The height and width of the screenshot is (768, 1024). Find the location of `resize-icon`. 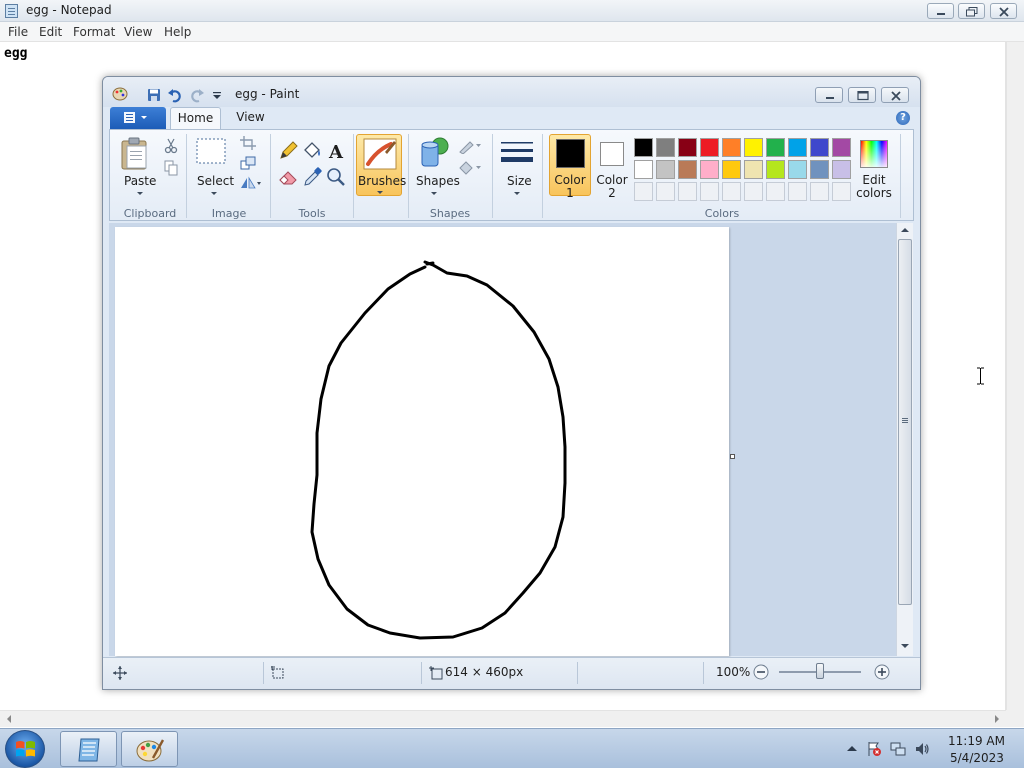

resize-icon is located at coordinates (248, 163).